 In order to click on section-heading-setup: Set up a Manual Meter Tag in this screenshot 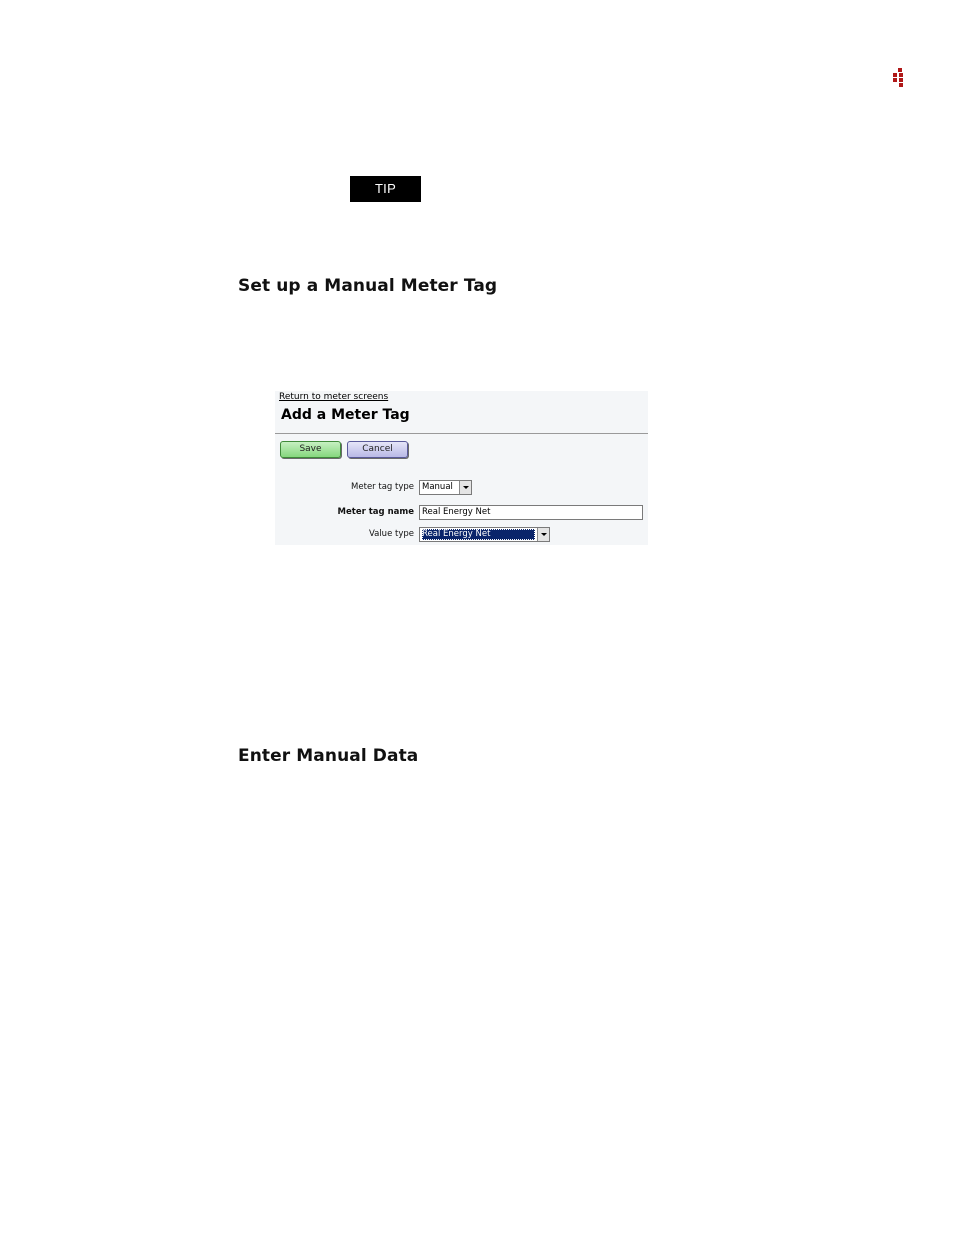, I will do `click(368, 286)`.